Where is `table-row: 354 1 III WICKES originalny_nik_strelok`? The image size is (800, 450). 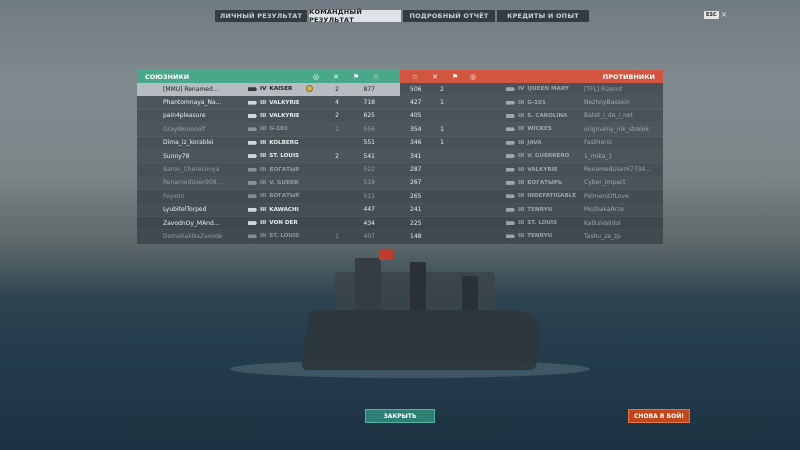
table-row: 354 1 III WICKES originalny_nik_strelok is located at coordinates (531, 130).